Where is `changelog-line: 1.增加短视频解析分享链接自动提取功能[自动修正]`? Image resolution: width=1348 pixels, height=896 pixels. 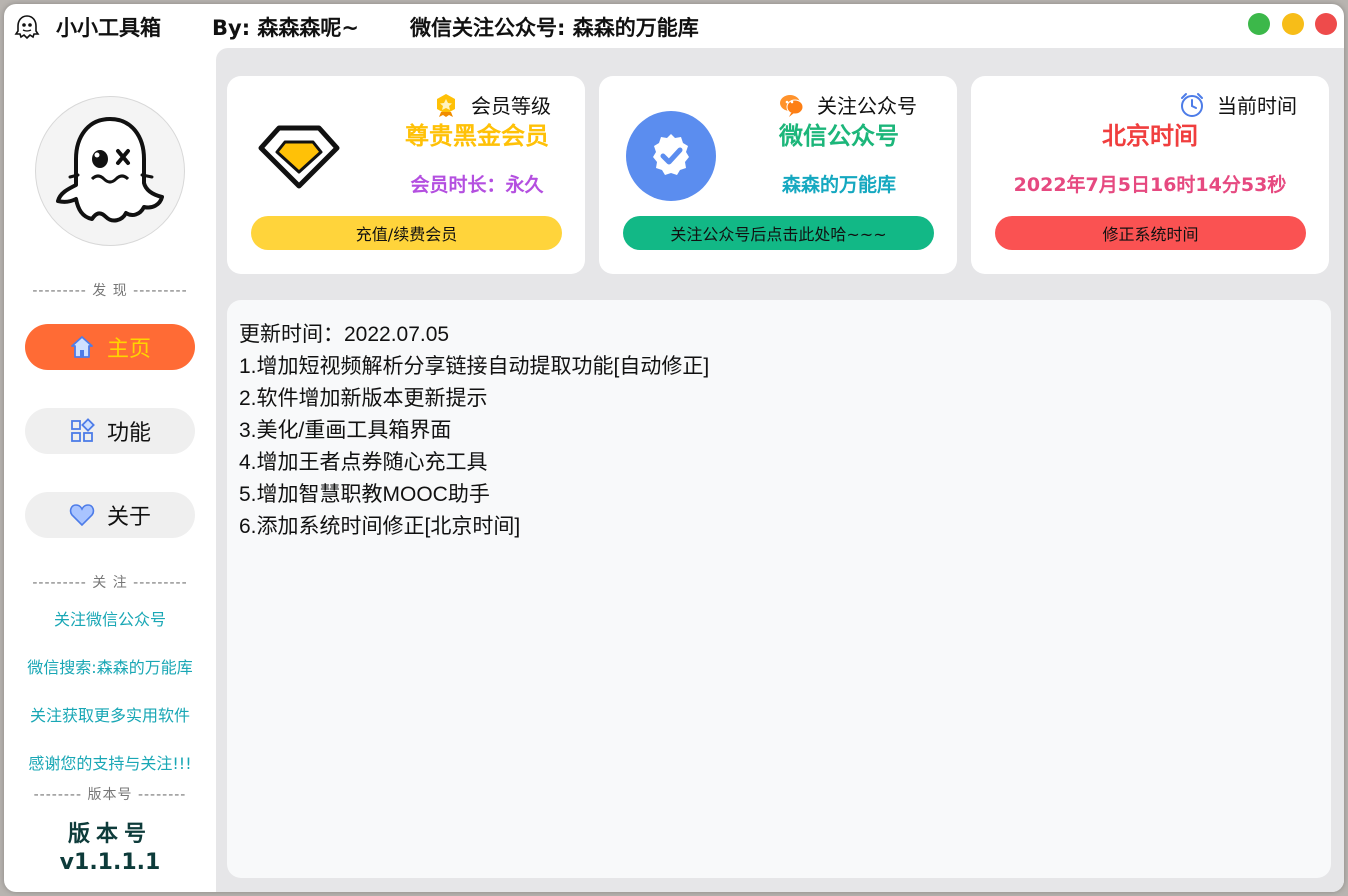
changelog-line: 1.增加短视频解析分享链接自动提取功能[自动修正] is located at coordinates (474, 366).